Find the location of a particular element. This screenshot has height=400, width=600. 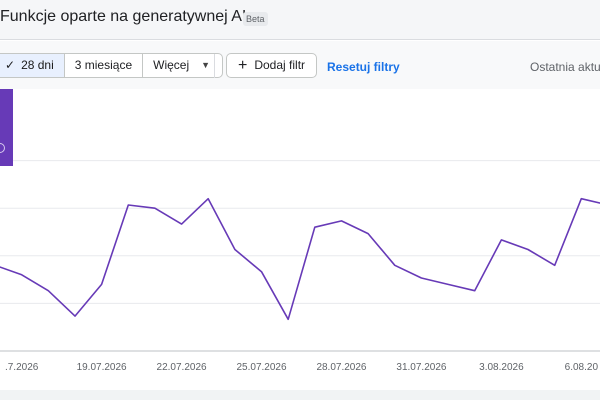

range-28-days-button: ✓ 28 dni is located at coordinates (32, 65).